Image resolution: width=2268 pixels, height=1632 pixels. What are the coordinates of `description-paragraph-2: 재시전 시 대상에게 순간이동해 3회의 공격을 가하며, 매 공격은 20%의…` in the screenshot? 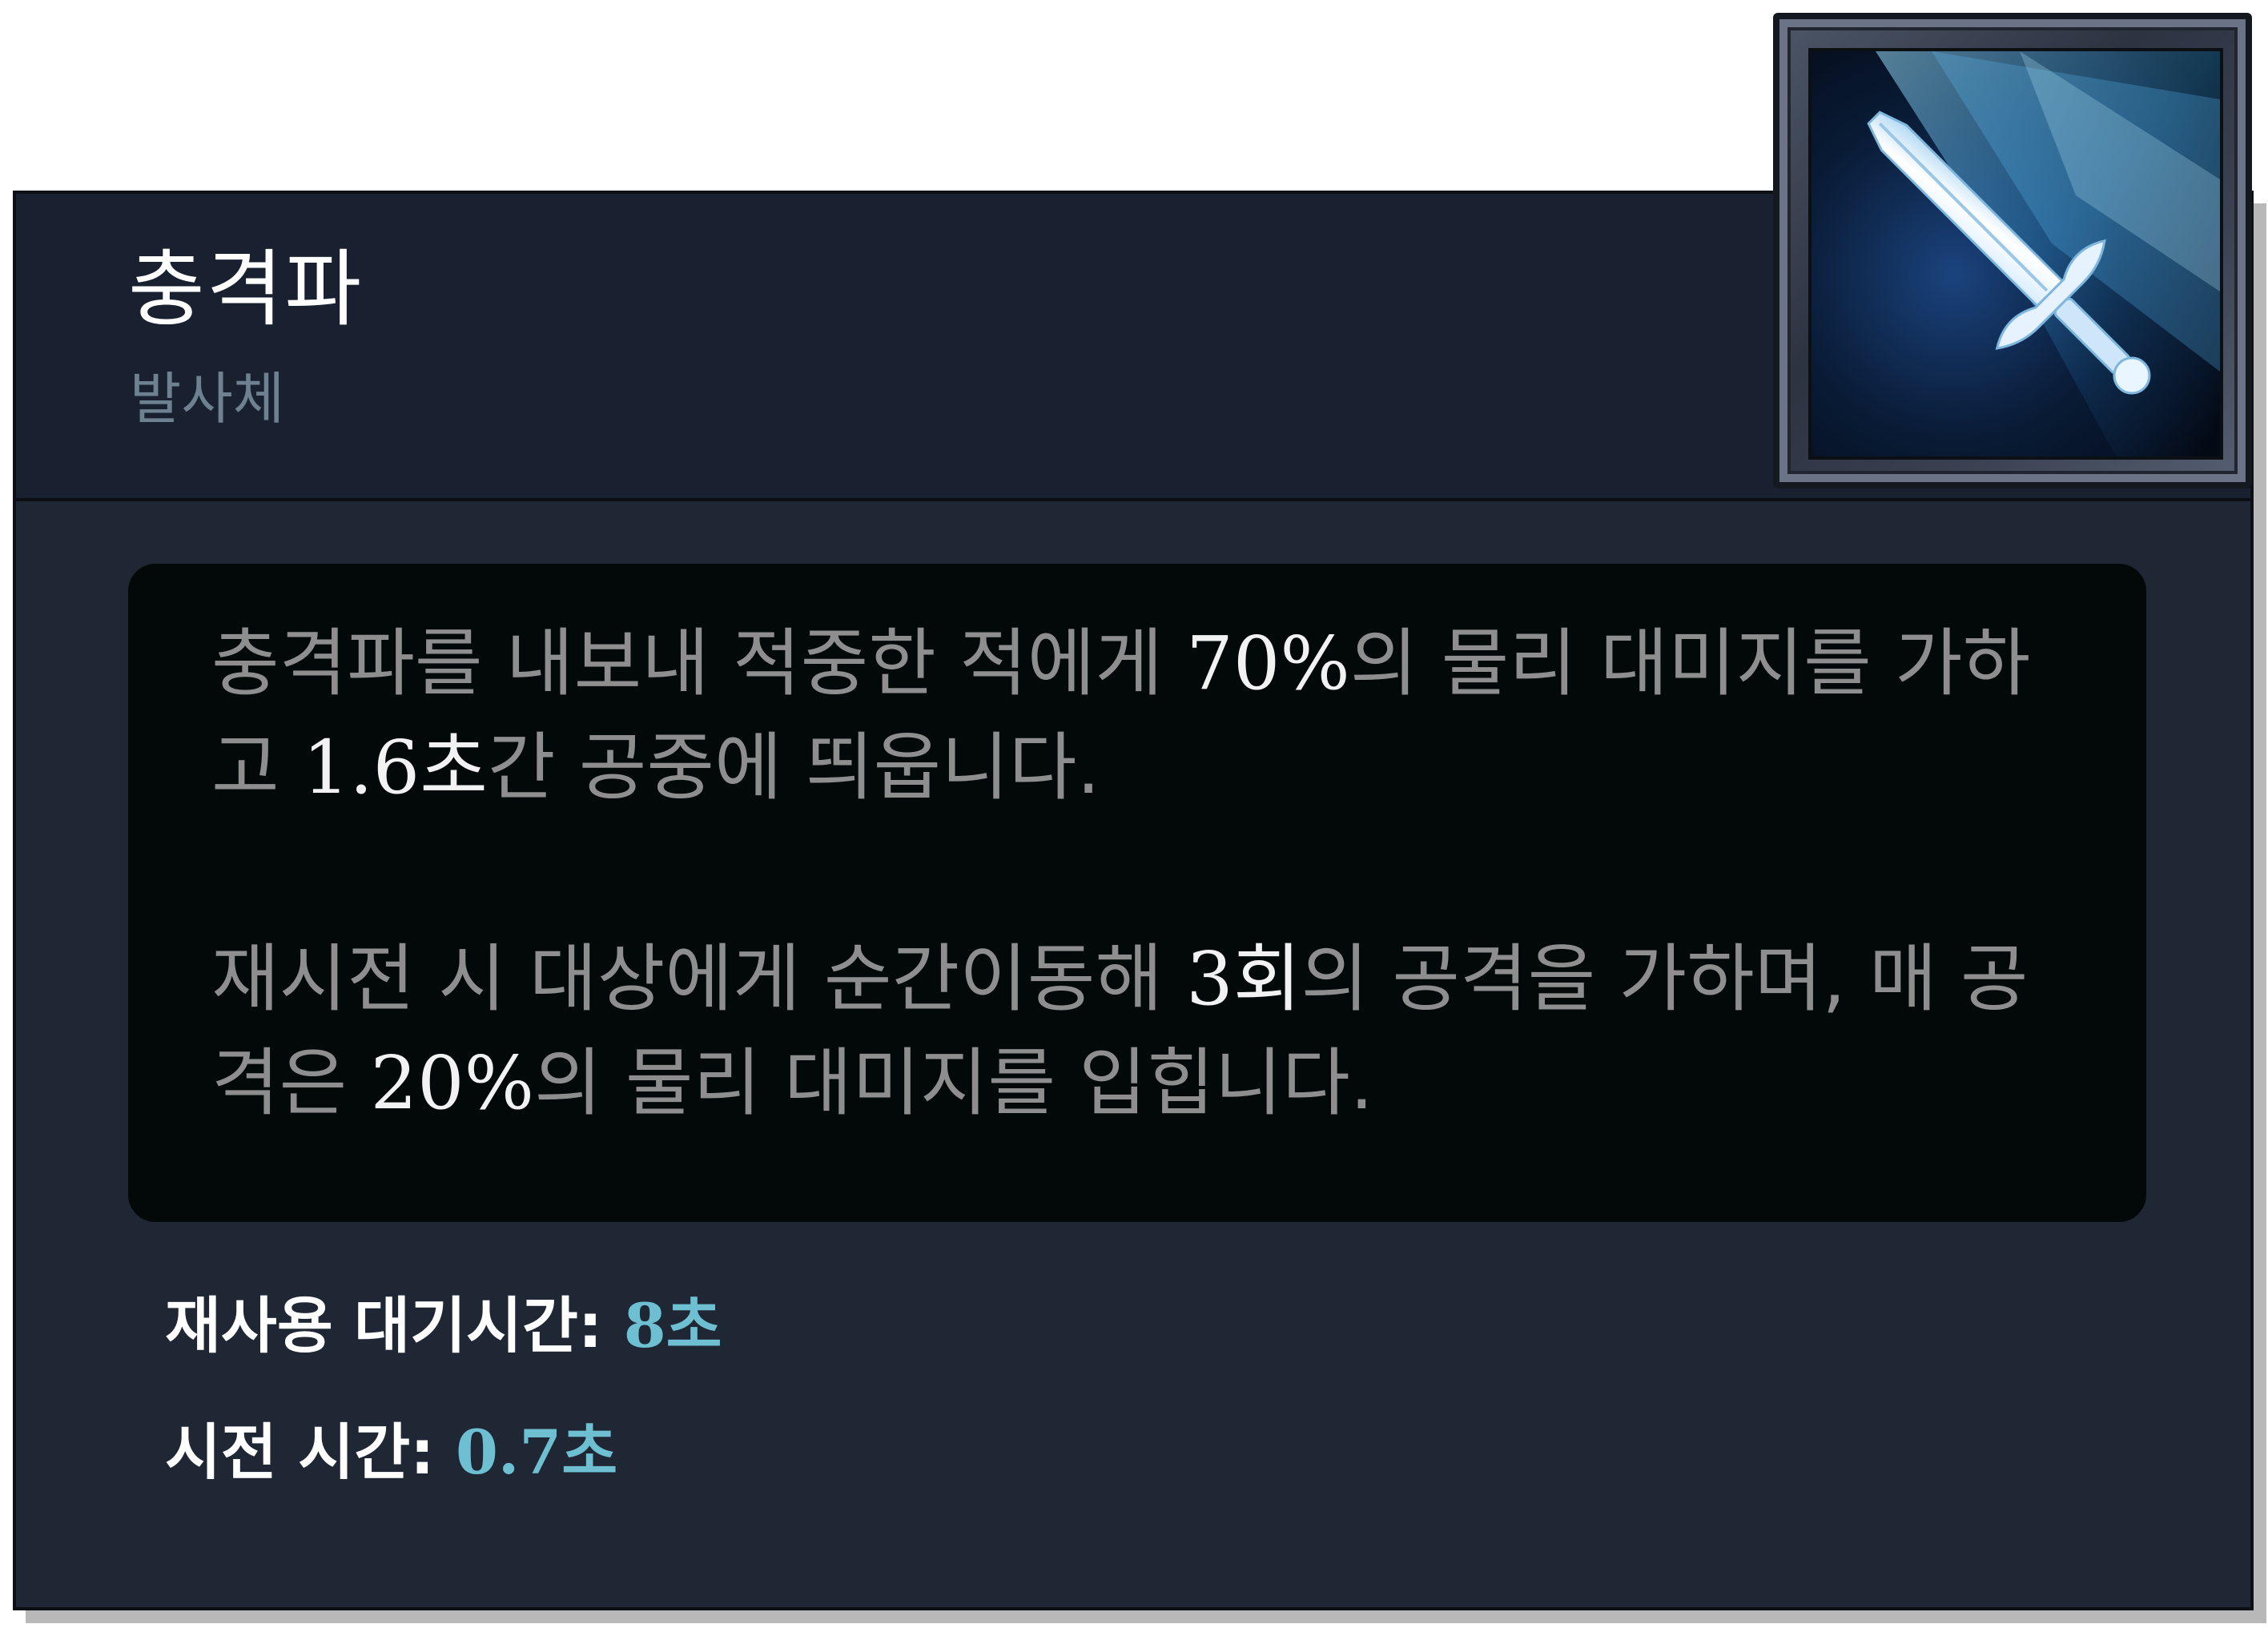 It's located at (1148, 1032).